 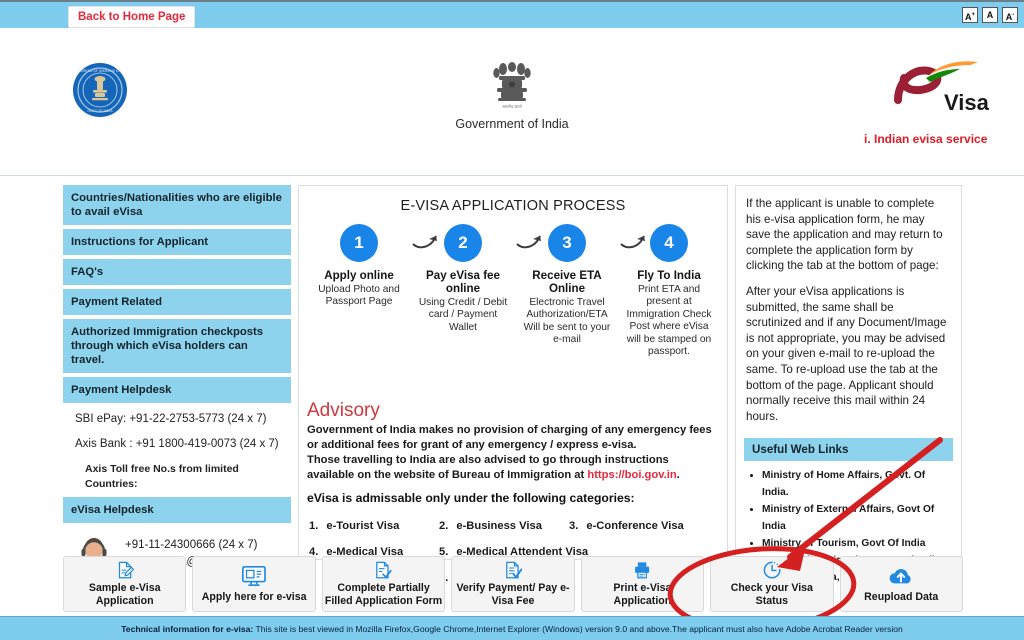 What do you see at coordinates (1013, 15) in the screenshot?
I see `decrease-font-sup: -` at bounding box center [1013, 15].